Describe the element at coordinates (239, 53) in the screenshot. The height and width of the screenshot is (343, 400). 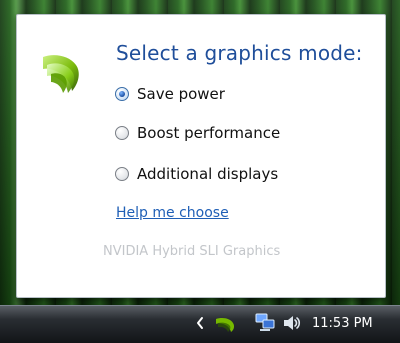
I see `popup-title: Select a graphics mode:` at that location.